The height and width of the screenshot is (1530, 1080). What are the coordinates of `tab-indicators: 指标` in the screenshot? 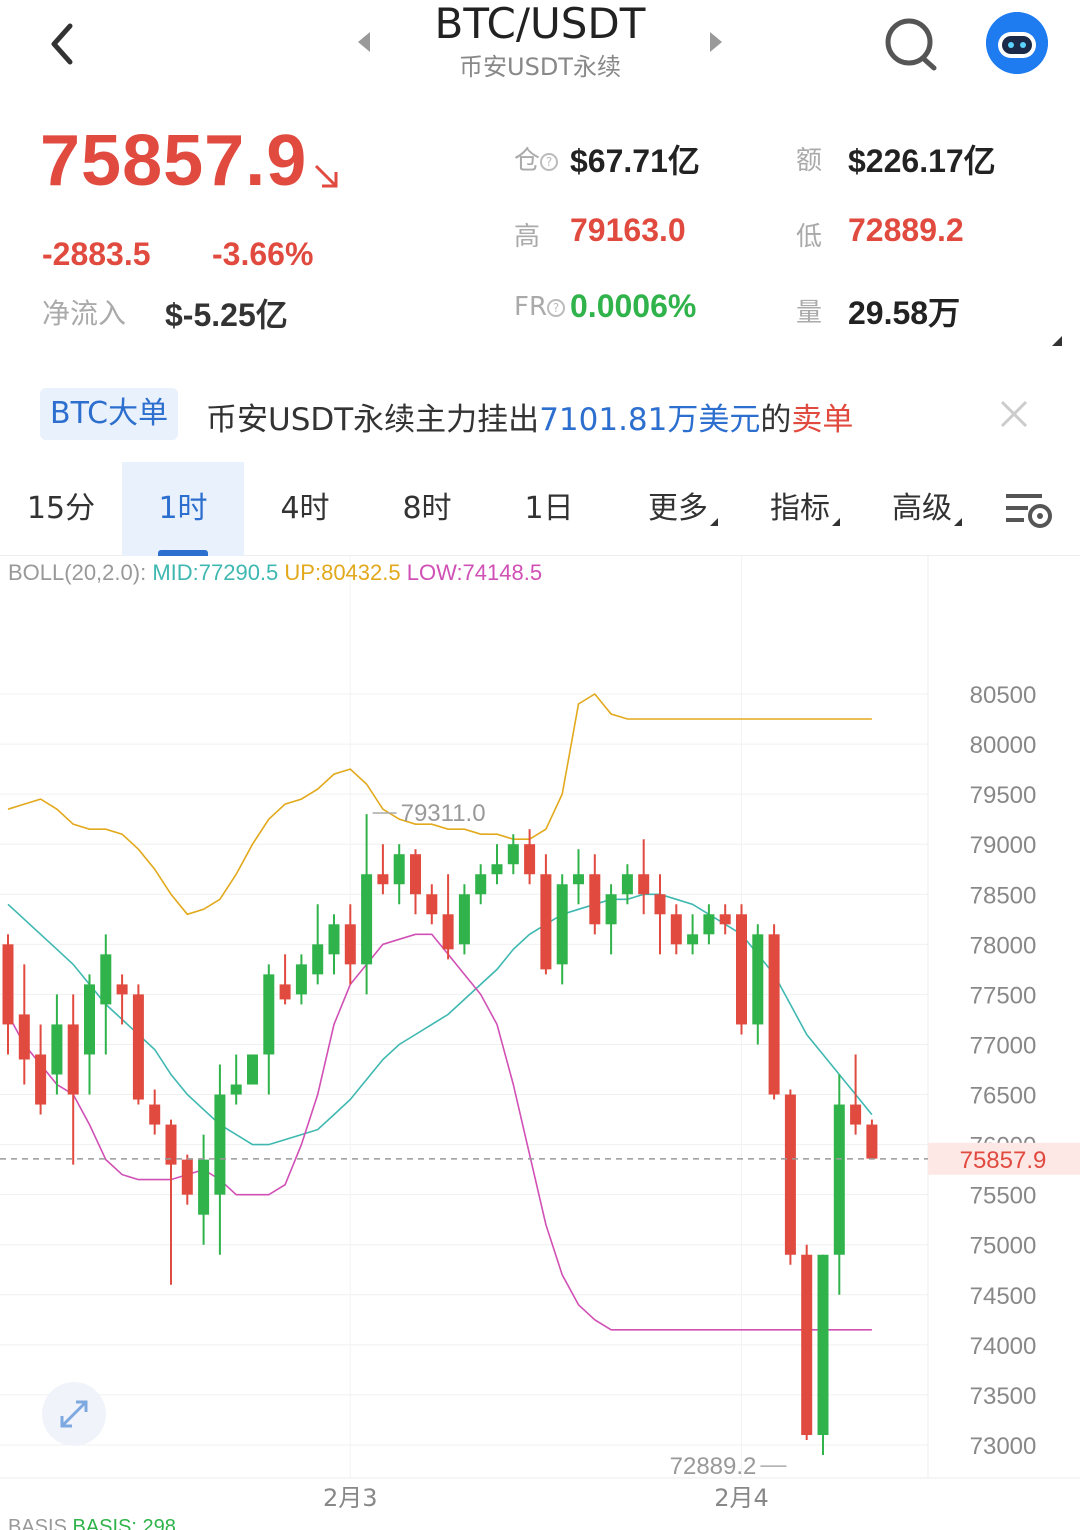 It's located at (805, 509).